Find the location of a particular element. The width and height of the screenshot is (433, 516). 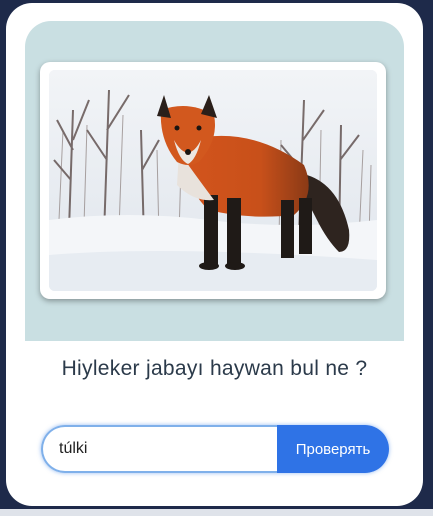

answer-form: Проверять is located at coordinates (215, 449).